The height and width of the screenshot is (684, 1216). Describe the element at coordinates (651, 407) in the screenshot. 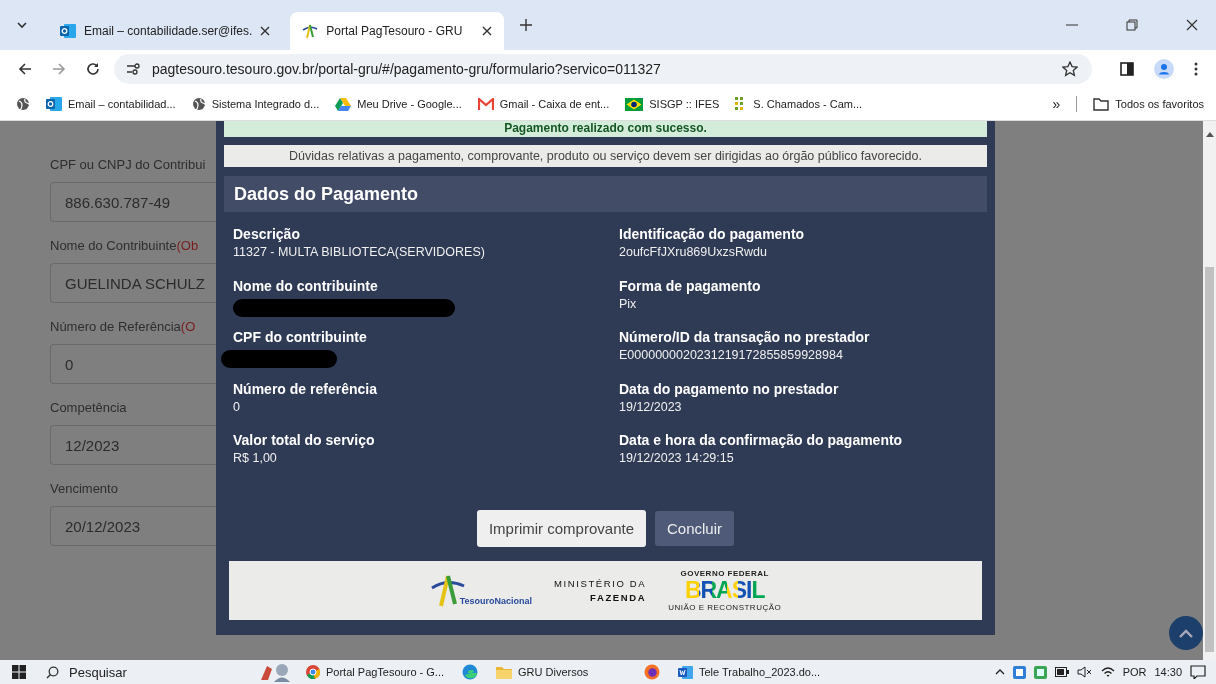

I see `detail-value: 19/12/2023` at that location.